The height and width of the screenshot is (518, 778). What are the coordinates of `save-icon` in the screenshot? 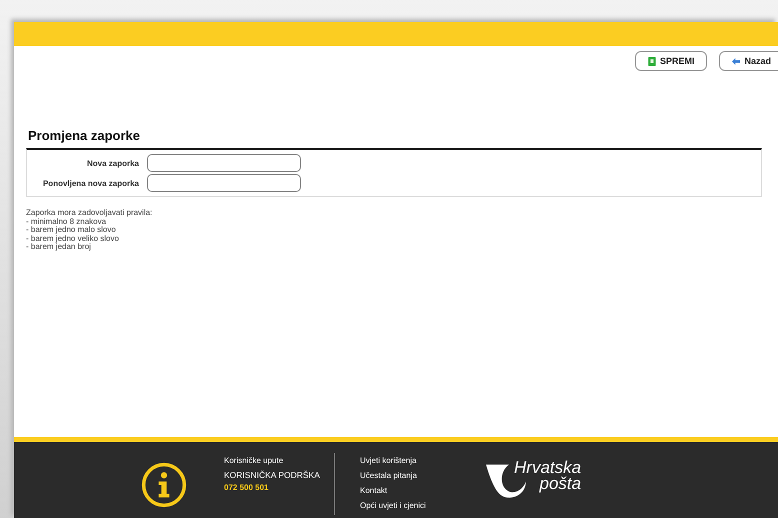 It's located at (652, 61).